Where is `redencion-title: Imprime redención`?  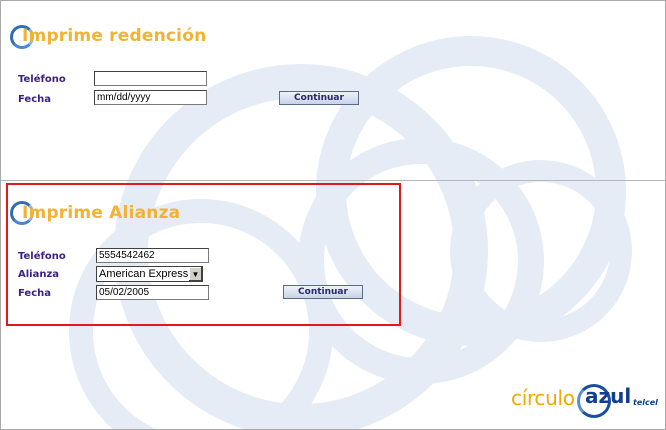 redencion-title: Imprime redención is located at coordinates (114, 36).